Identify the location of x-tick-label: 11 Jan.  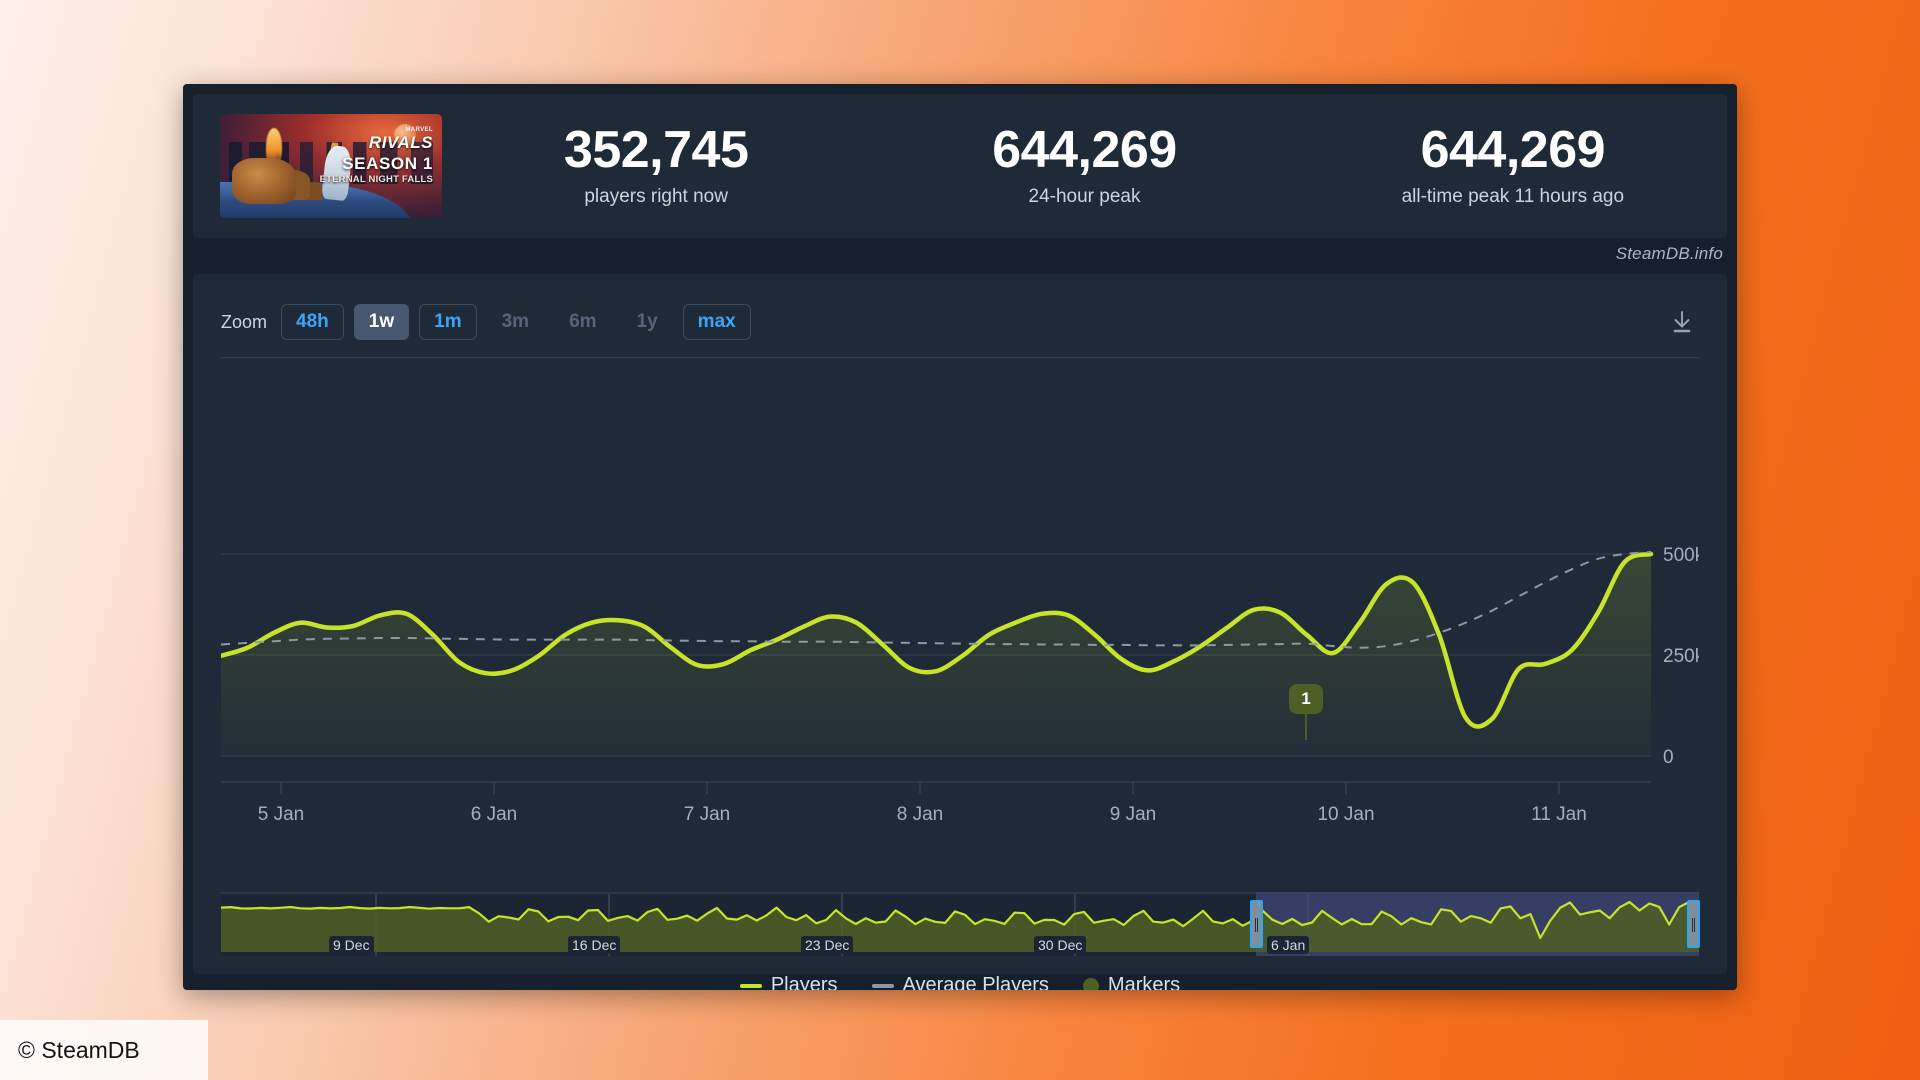
(1559, 814).